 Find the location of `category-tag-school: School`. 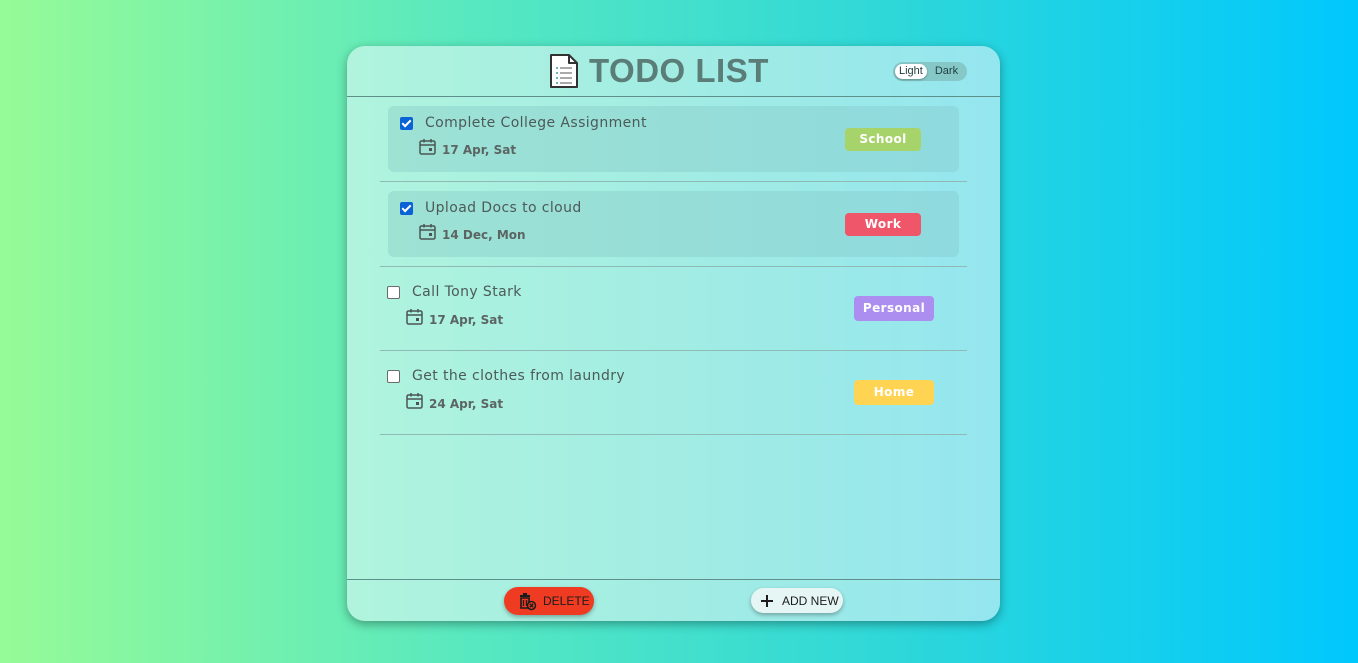

category-tag-school: School is located at coordinates (883, 139).